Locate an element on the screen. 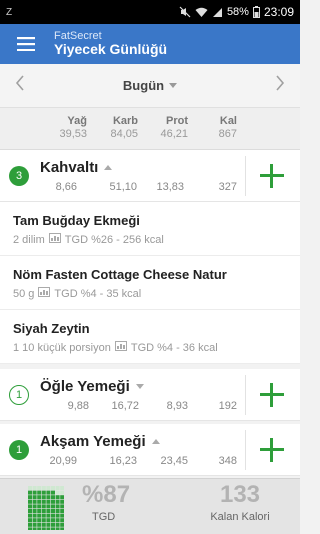 The image size is (320, 534). meal-name: Kahvaltı is located at coordinates (69, 167).